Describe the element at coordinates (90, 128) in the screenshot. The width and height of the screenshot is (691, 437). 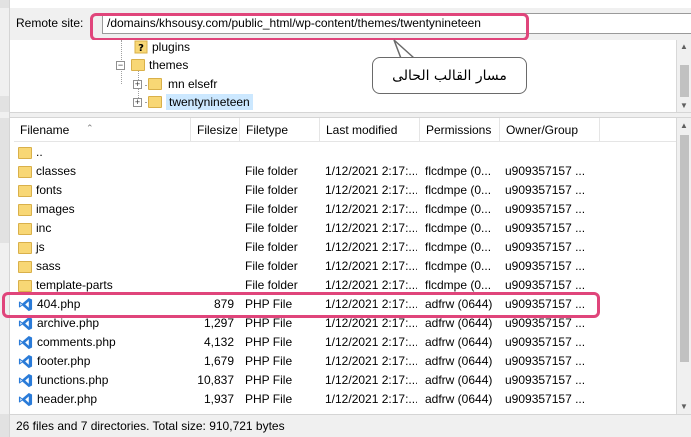
I see `sort-ascending-icon: ⌃` at that location.